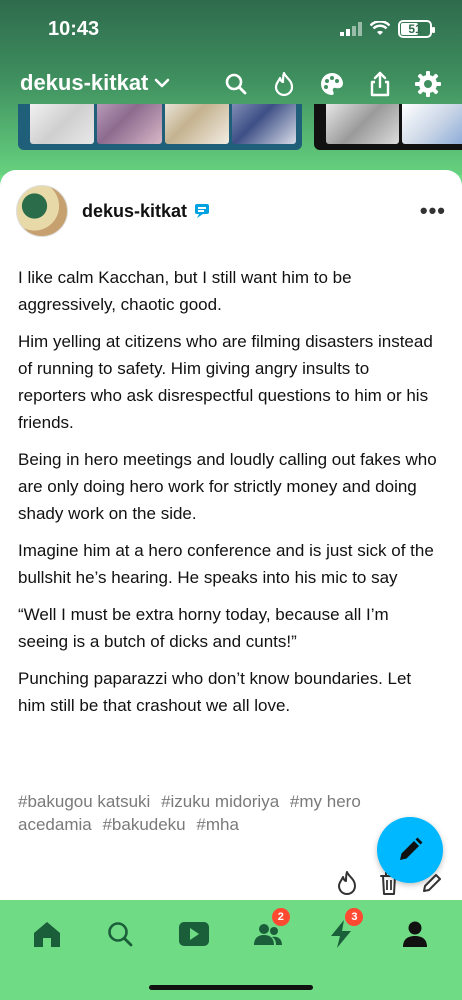 The width and height of the screenshot is (462, 1000). Describe the element at coordinates (74, 29) in the screenshot. I see `status-time: 10:43` at that location.